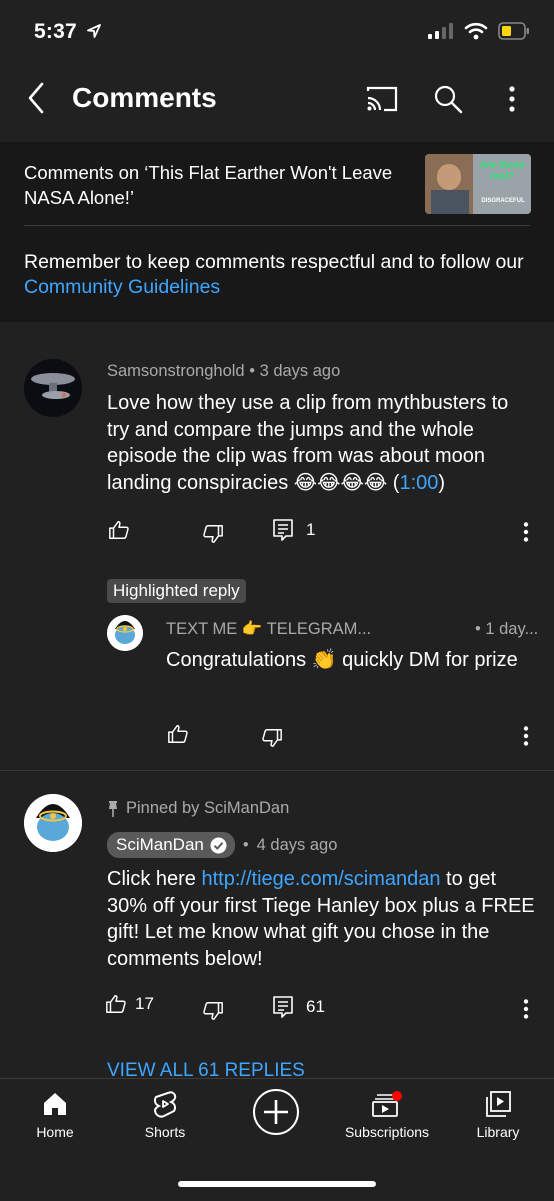  I want to click on back-button, so click(36, 98).